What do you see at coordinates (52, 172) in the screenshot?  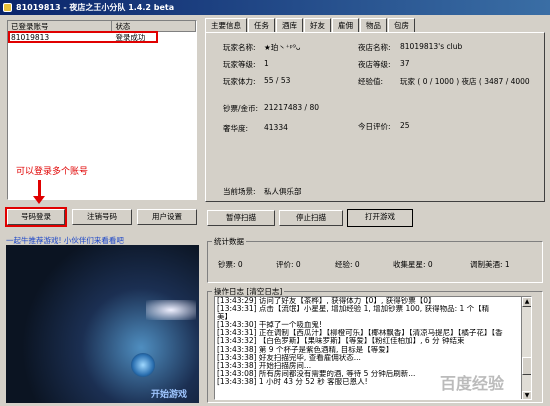 I see `annotation-text: 可以登录多个账号` at bounding box center [52, 172].